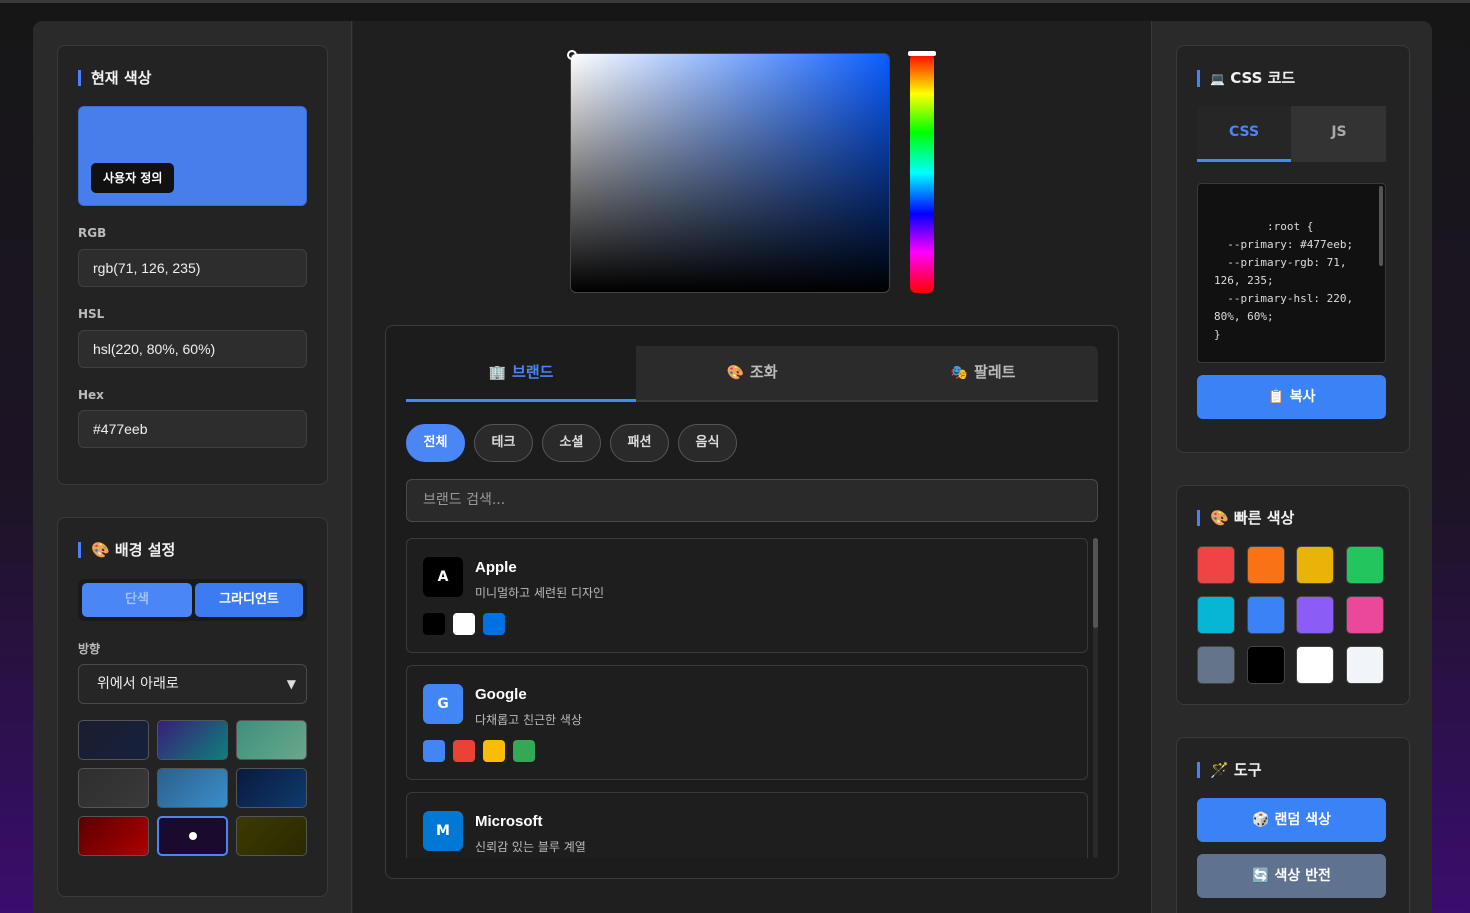 The image size is (1470, 913). What do you see at coordinates (1302, 820) in the screenshot?
I see `random-color-label: 랜덤 색상` at bounding box center [1302, 820].